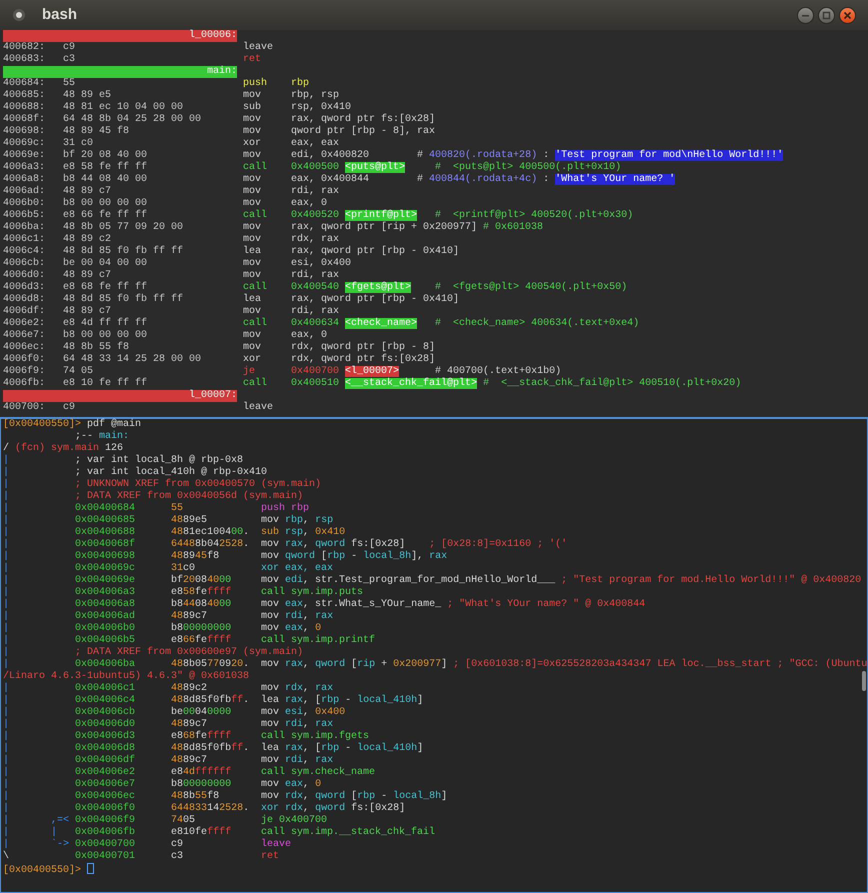 The image size is (868, 893). I want to click on address: 4006f0:, so click(24, 360).